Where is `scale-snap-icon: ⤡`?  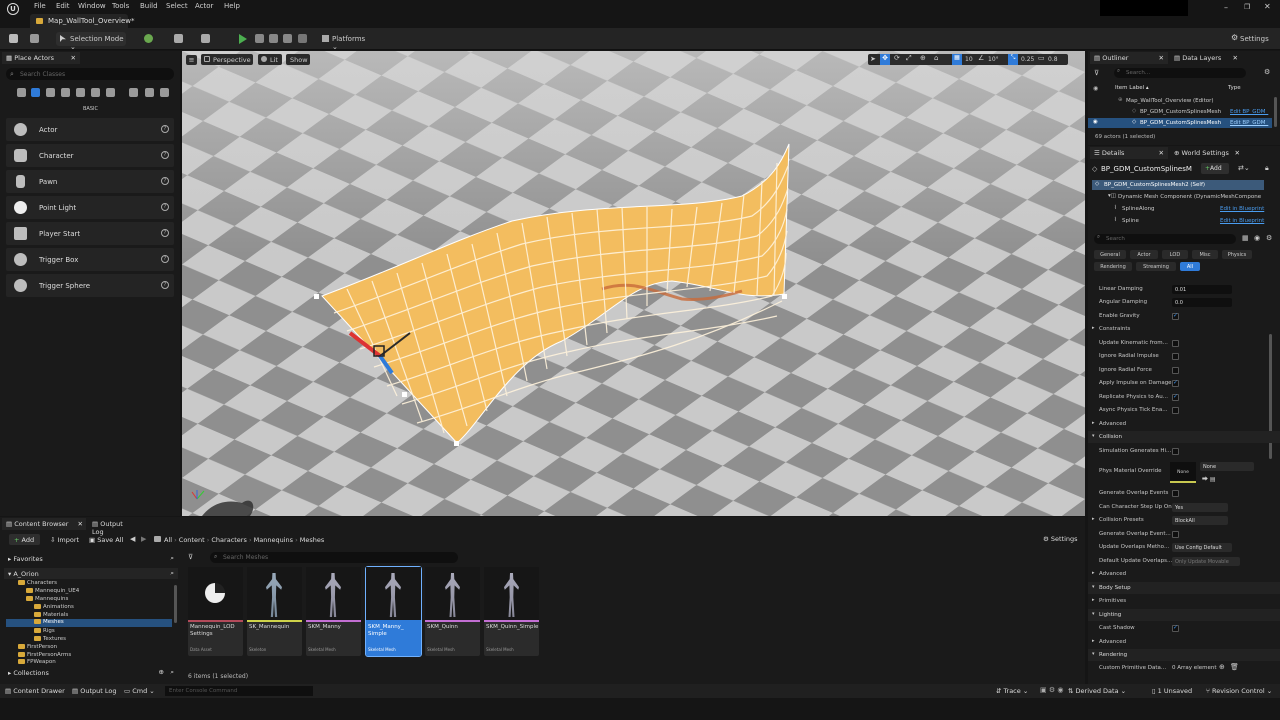
scale-snap-icon: ⤡ is located at coordinates (1013, 59).